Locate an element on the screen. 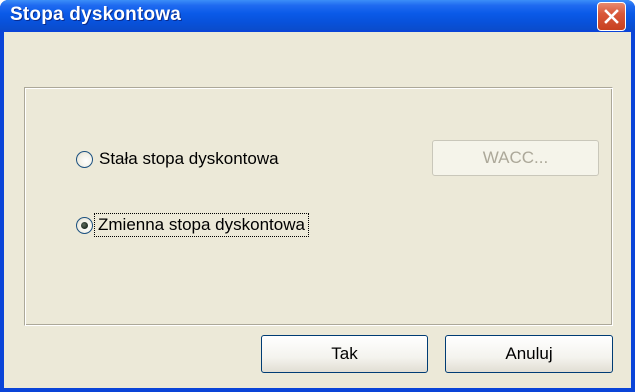  close-icon is located at coordinates (611, 16).